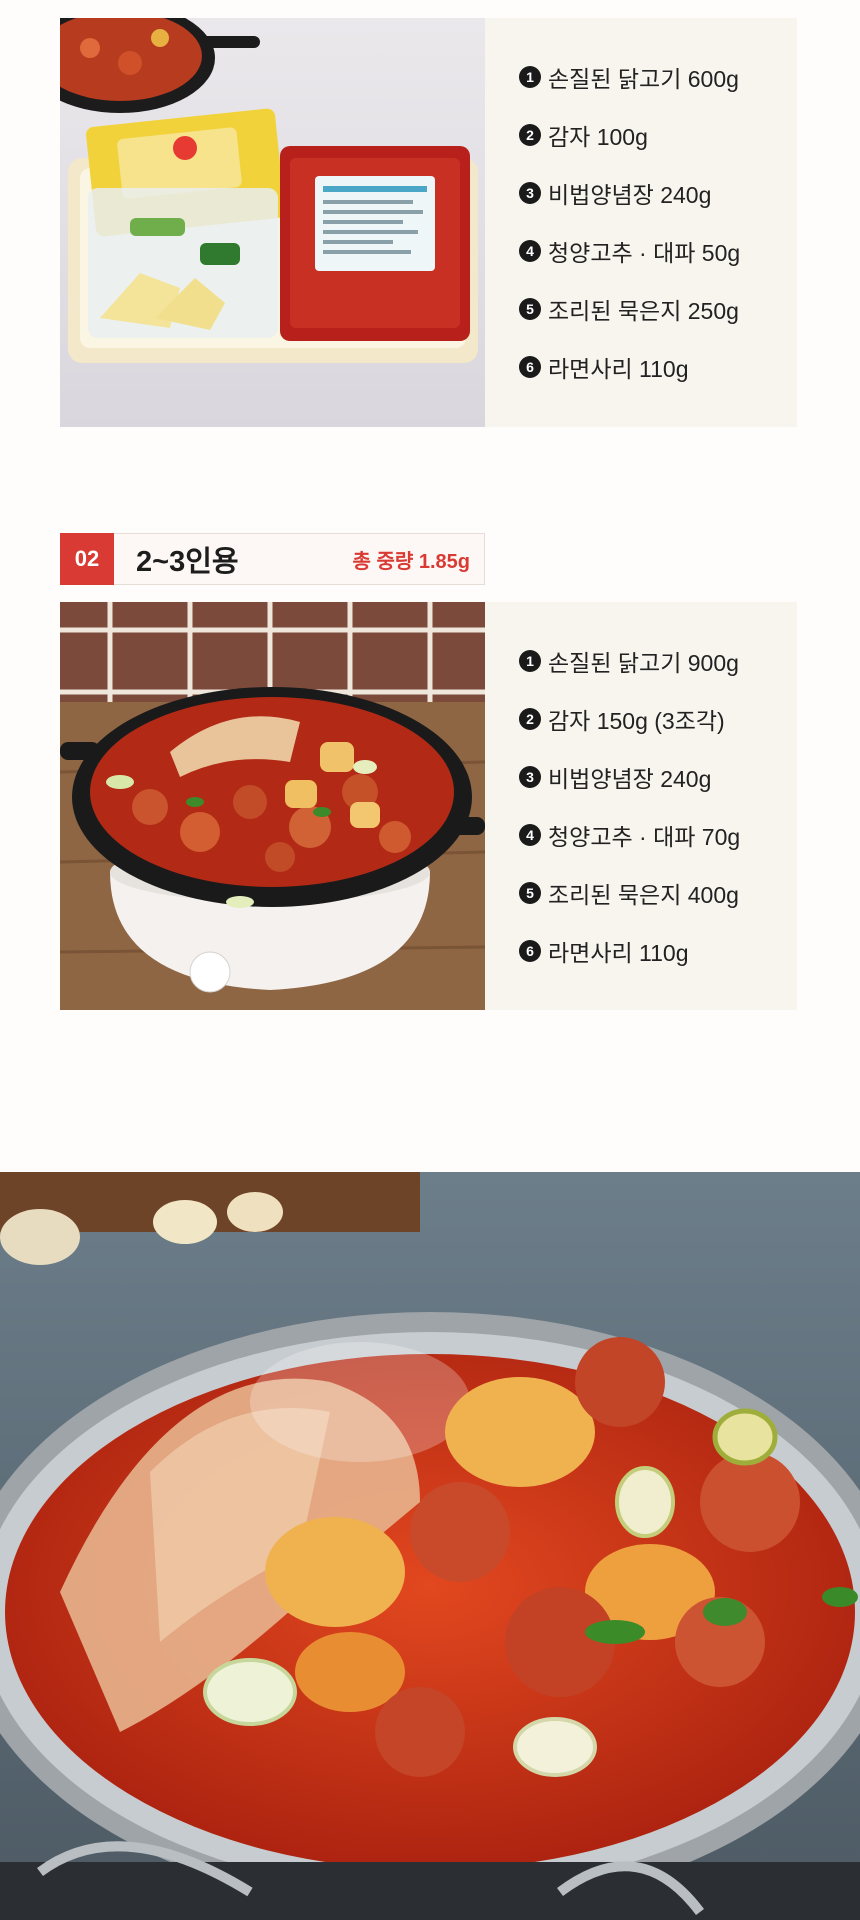 Image resolution: width=860 pixels, height=1920 pixels. I want to click on ingredient-item: 2 감자 150g (3조각), so click(658, 719).